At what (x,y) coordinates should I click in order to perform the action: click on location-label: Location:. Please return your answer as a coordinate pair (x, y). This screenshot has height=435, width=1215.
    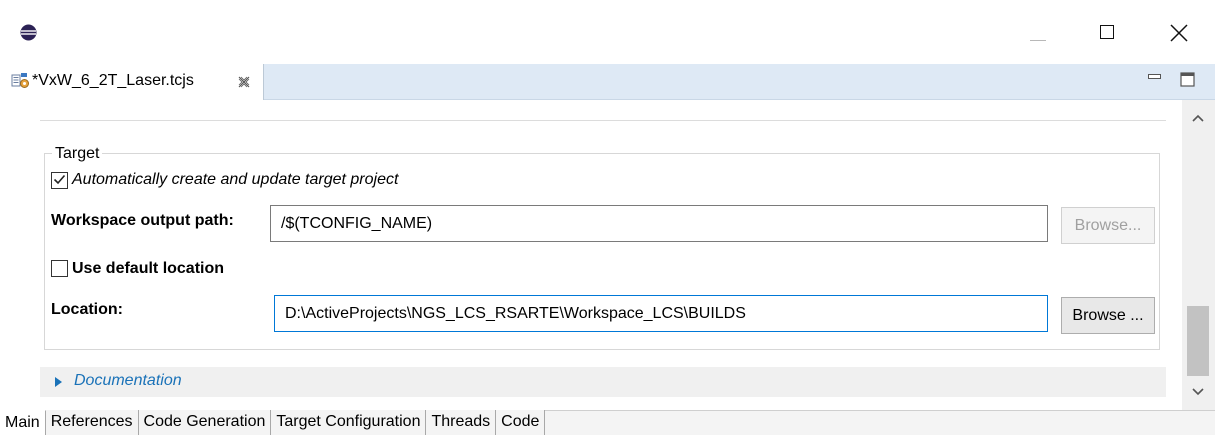
    Looking at the image, I should click on (87, 309).